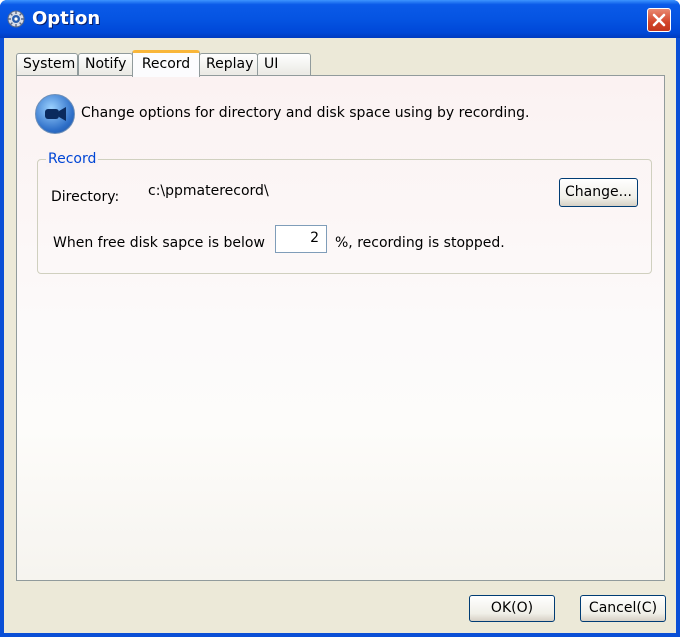 The width and height of the screenshot is (680, 637). I want to click on directory-label: Directory:, so click(85, 197).